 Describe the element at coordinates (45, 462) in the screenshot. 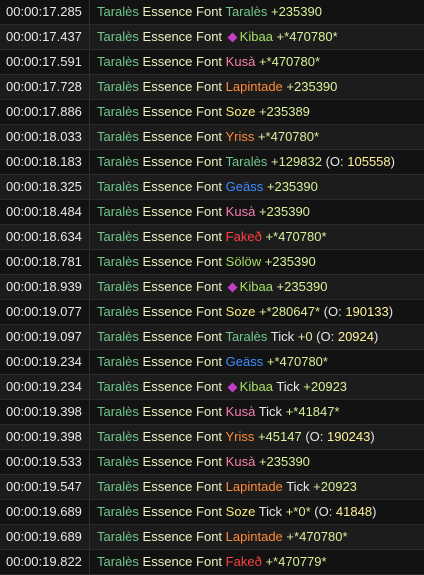

I see `log-timestamp: 00:00:19.533` at that location.